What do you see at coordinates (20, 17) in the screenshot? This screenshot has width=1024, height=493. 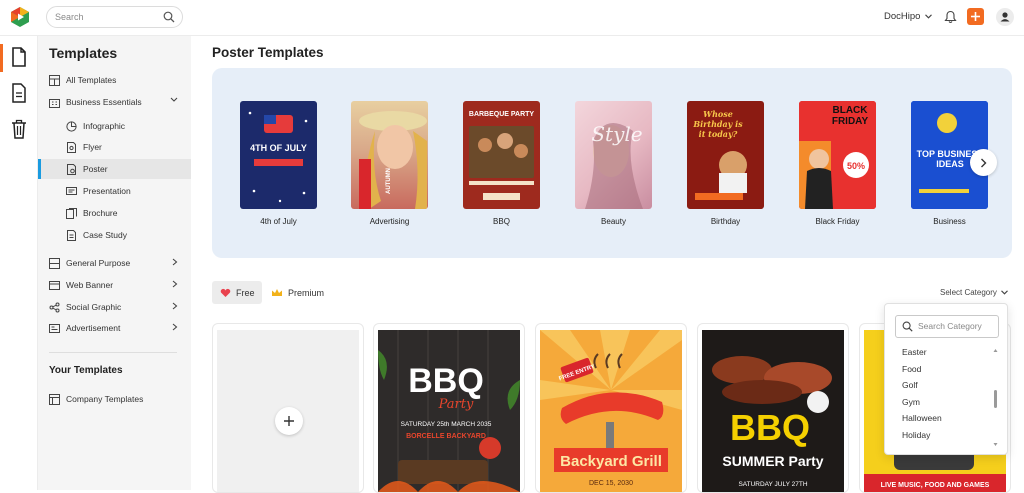 I see `app-logo-icon` at bounding box center [20, 17].